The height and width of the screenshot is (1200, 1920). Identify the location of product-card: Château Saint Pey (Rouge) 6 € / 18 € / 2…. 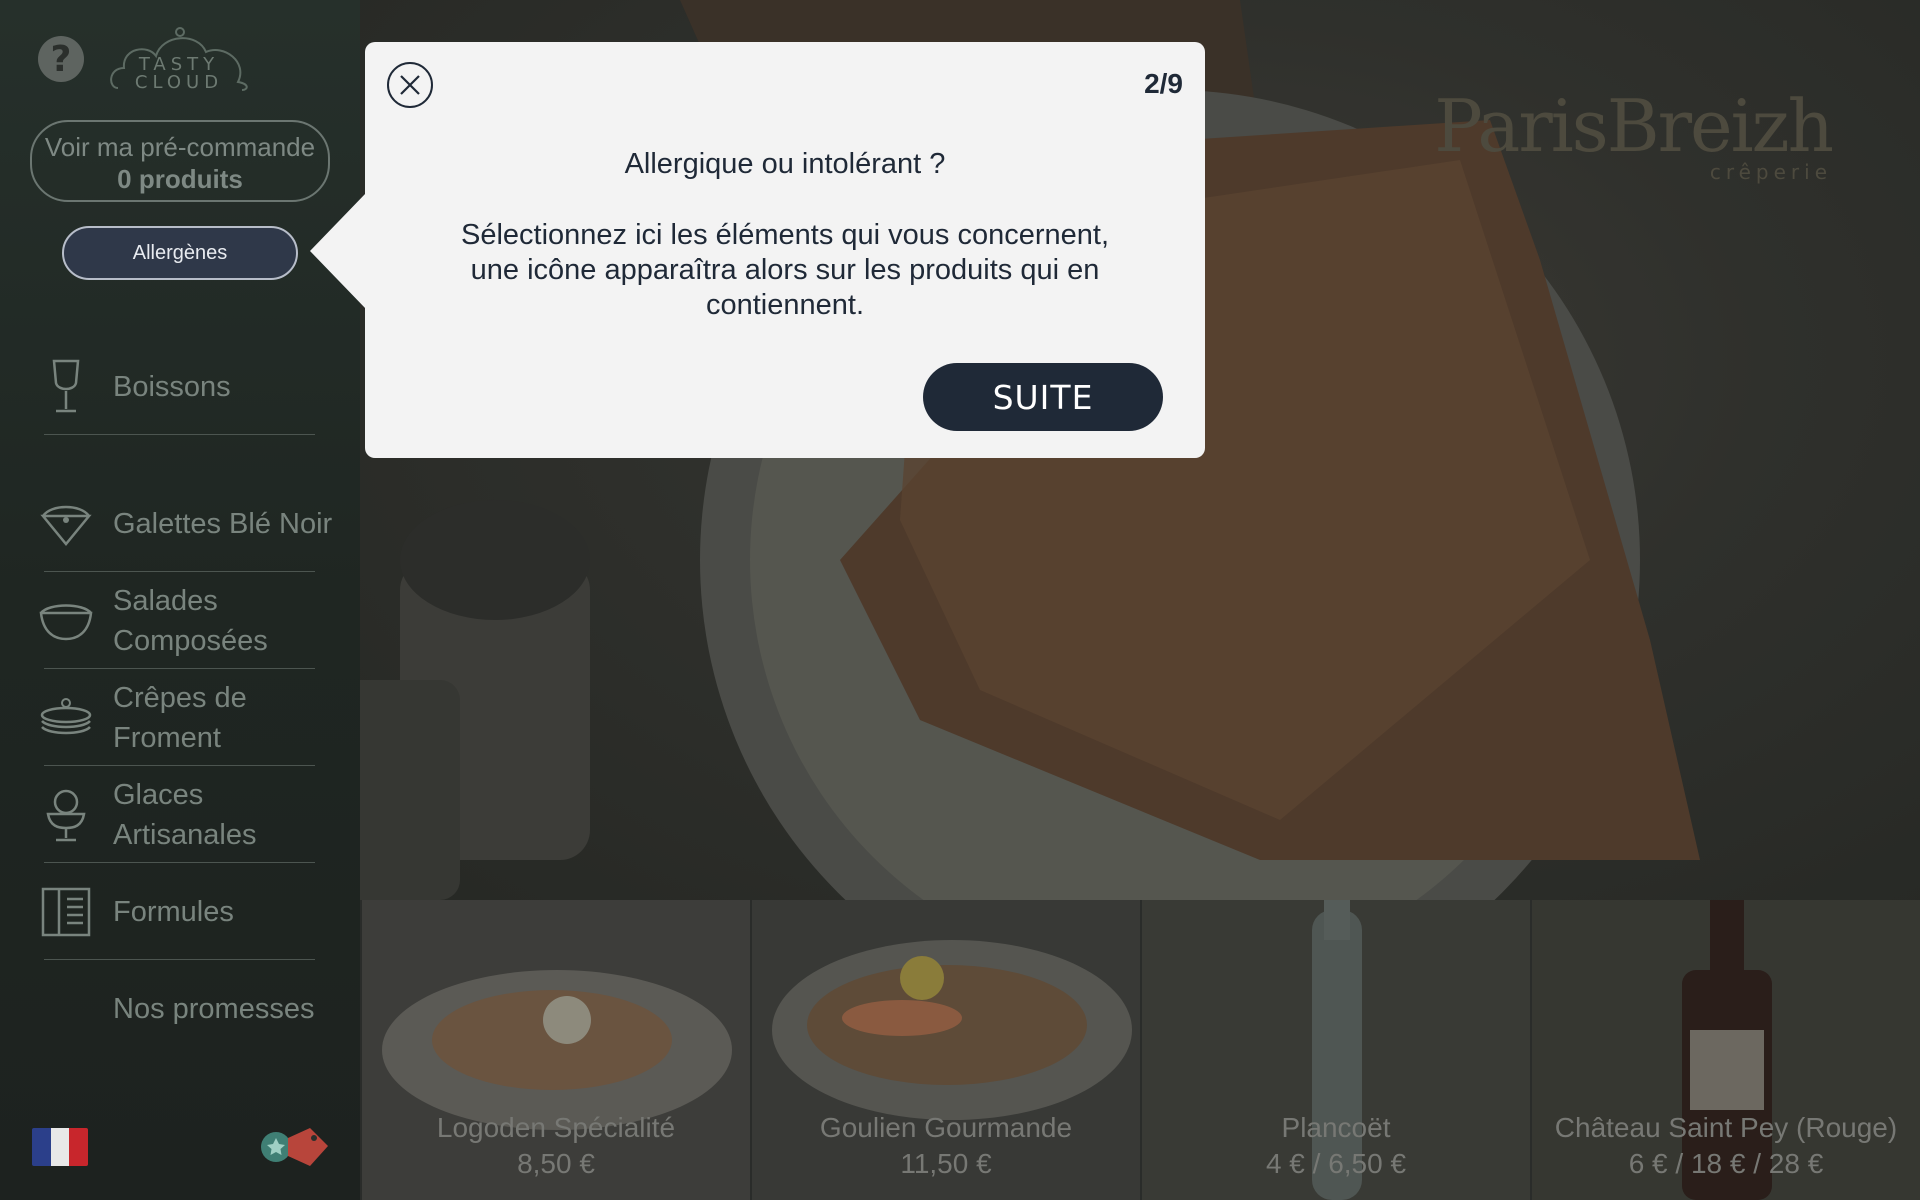
(1725, 1050).